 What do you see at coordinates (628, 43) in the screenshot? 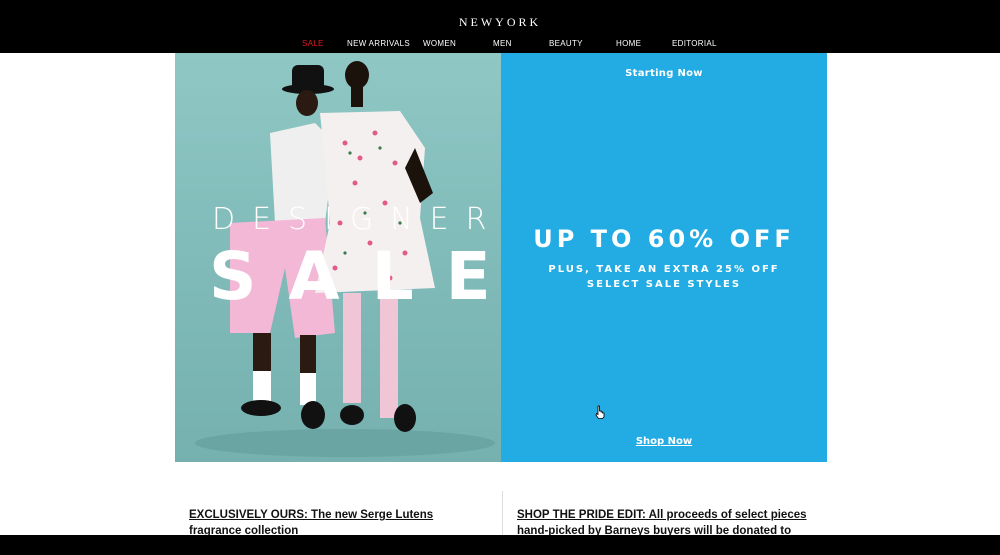
I see `nav-item-home: HOME` at bounding box center [628, 43].